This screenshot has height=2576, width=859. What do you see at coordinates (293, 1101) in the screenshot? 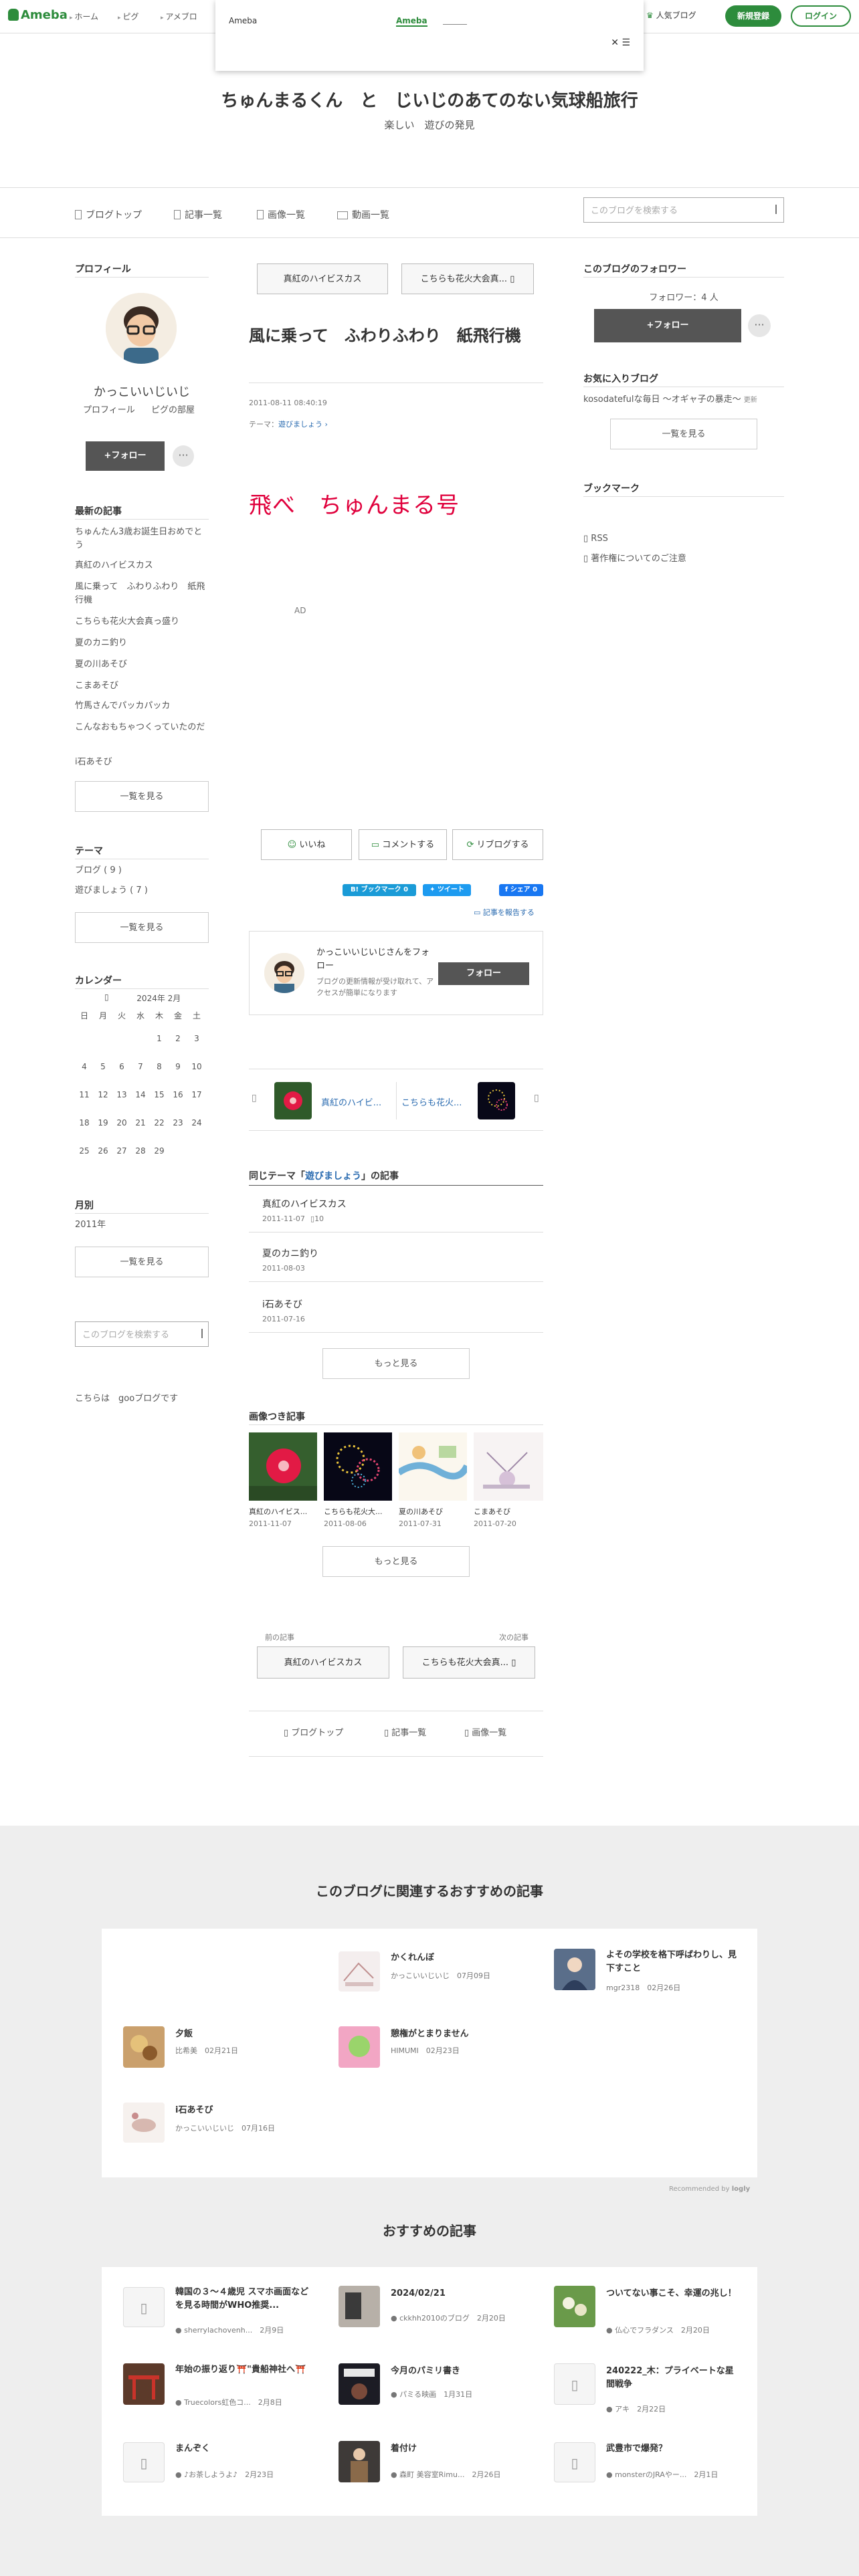
I see `carousel-thumb-hibiscus` at bounding box center [293, 1101].